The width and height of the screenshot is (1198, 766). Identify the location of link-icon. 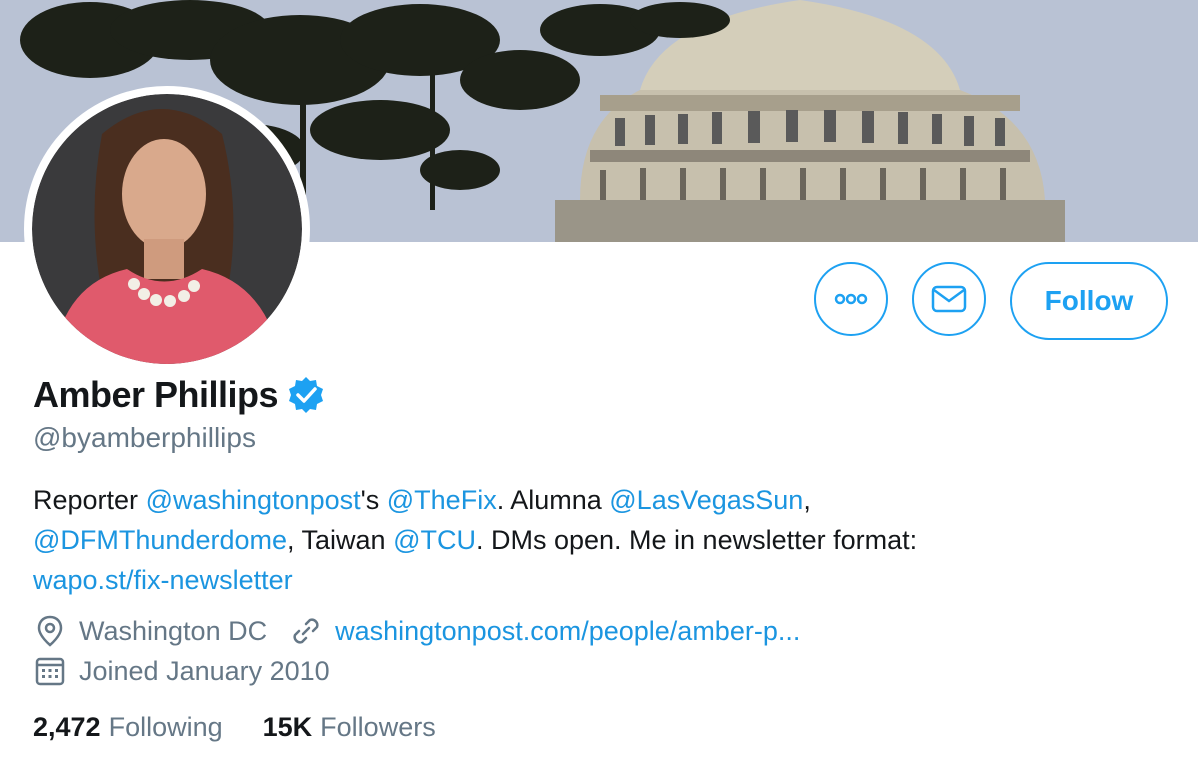
(306, 631).